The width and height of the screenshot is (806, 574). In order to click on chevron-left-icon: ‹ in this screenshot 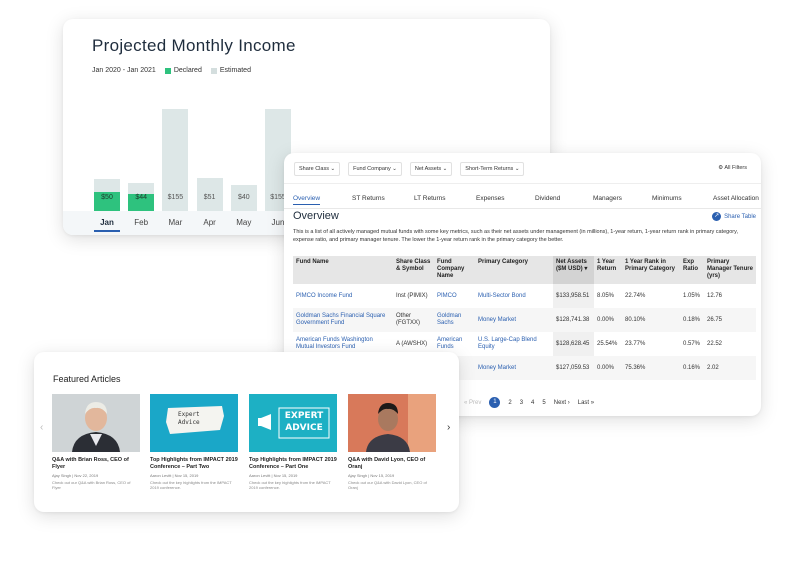, I will do `click(41, 427)`.